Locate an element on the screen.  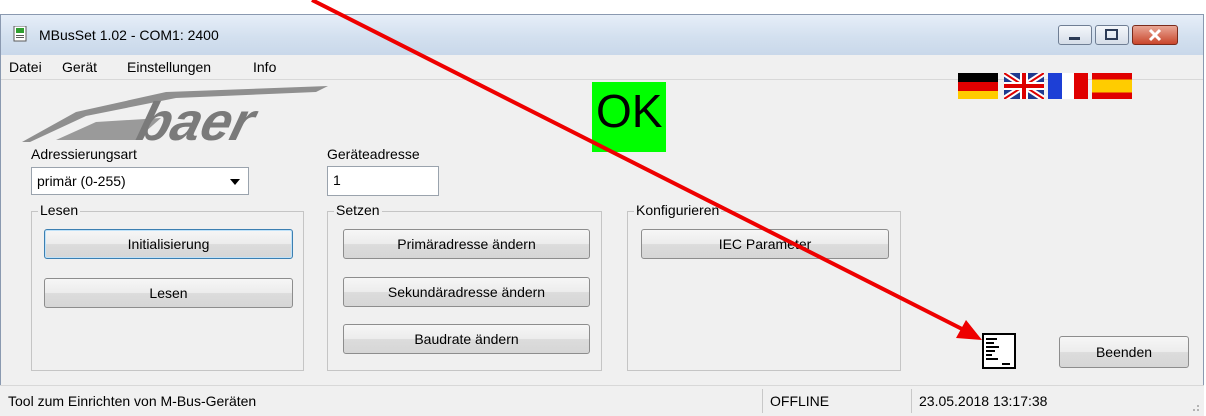
minimize-button is located at coordinates (1075, 35).